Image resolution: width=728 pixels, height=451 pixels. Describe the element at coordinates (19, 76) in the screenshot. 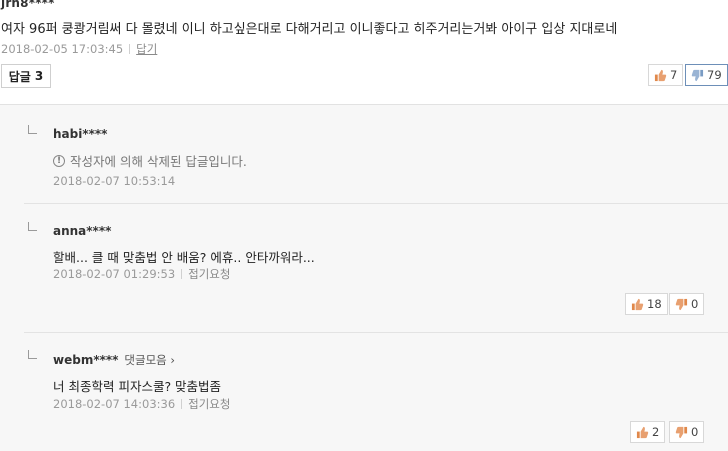

I see `reply-toggle-label: 답글` at that location.